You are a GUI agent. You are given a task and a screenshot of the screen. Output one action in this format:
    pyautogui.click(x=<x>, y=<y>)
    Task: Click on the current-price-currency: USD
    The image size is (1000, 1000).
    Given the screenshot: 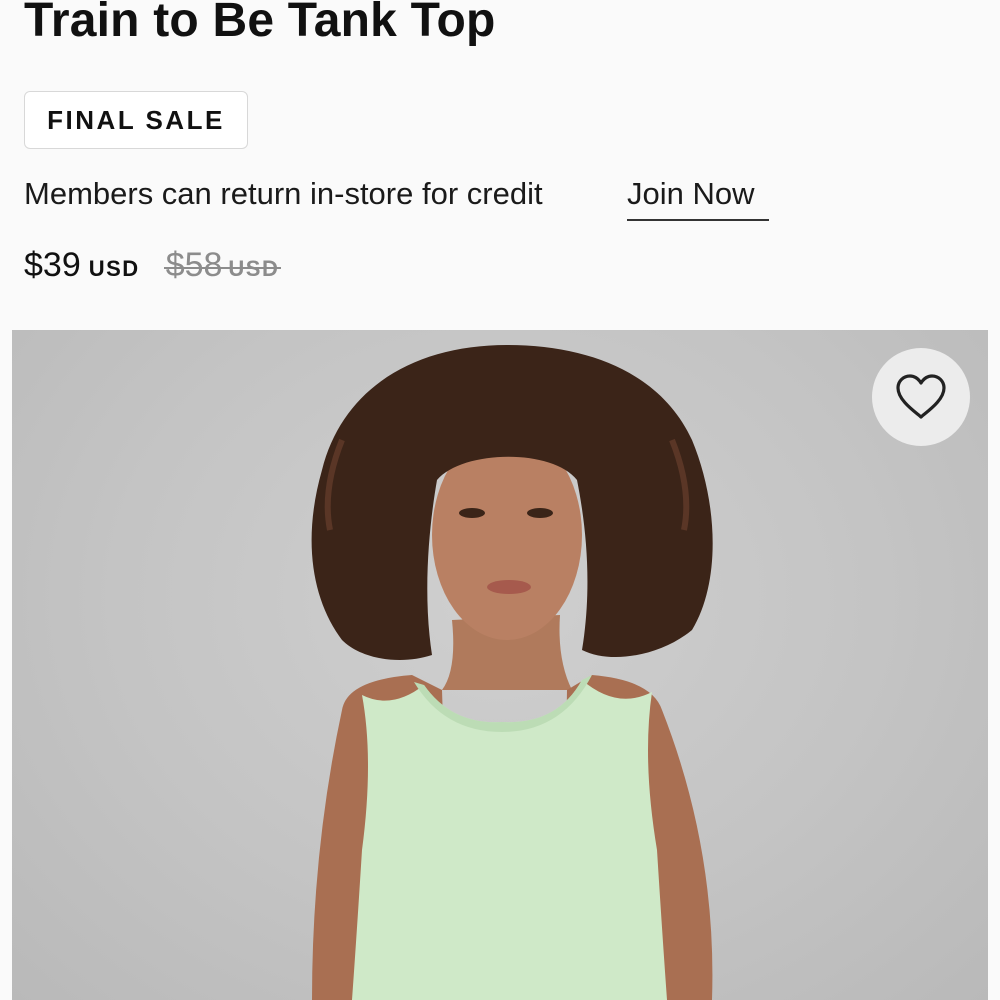 What is the action you would take?
    pyautogui.click(x=114, y=268)
    